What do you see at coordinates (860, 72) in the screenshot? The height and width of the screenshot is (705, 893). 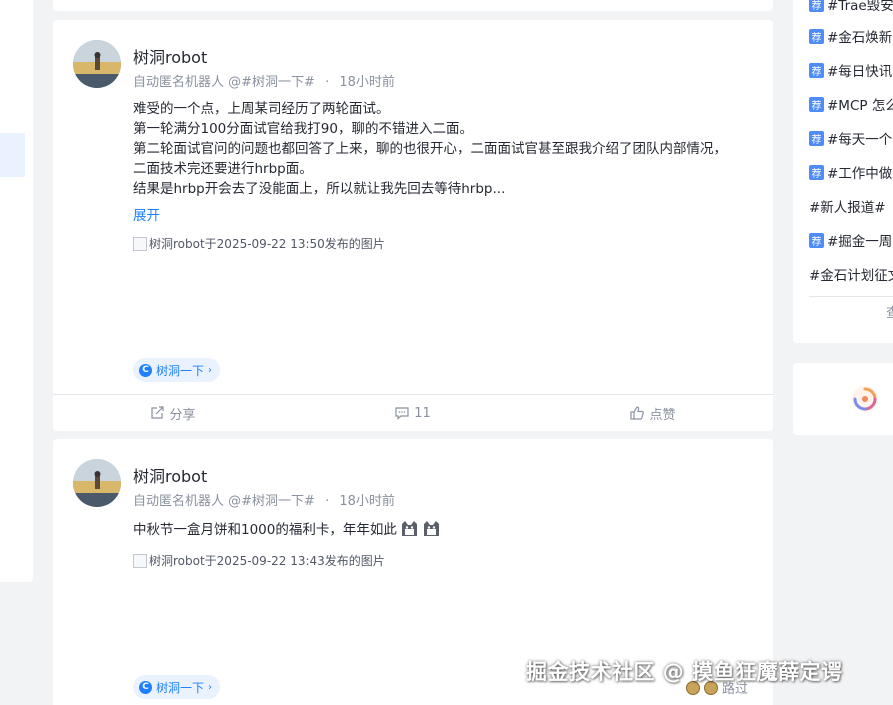 I see `topic-label: #每日快讯` at bounding box center [860, 72].